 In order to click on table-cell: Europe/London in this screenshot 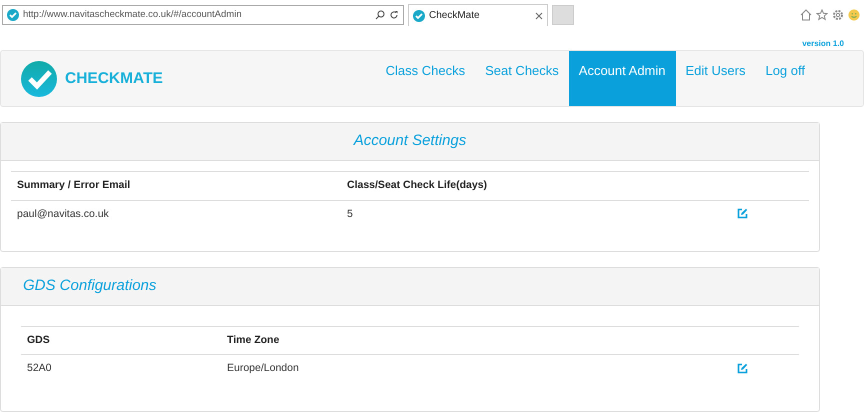, I will do `click(476, 368)`.